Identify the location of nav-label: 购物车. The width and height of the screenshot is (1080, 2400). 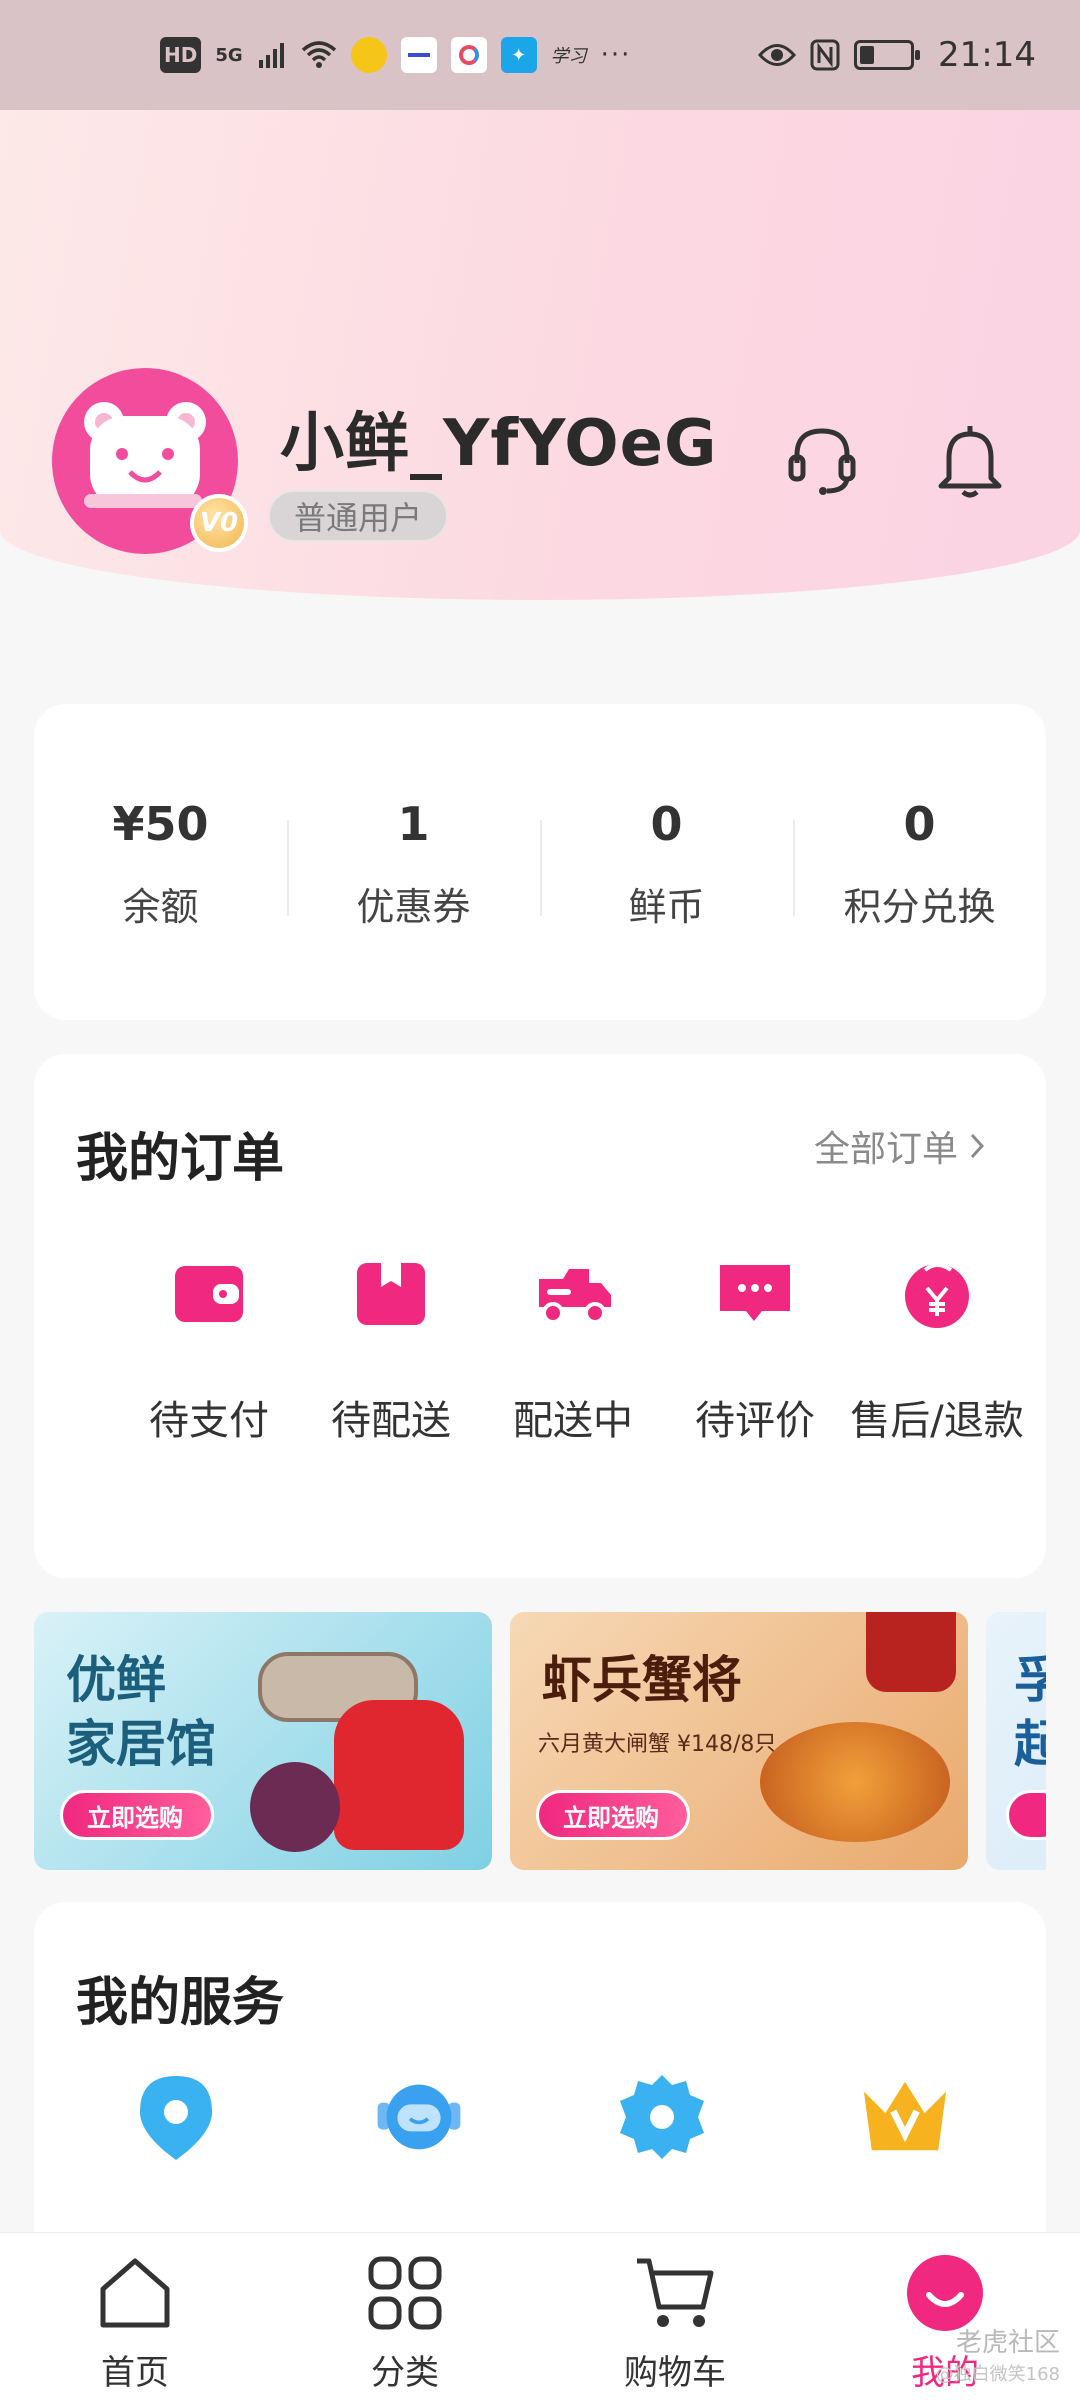
(675, 2373).